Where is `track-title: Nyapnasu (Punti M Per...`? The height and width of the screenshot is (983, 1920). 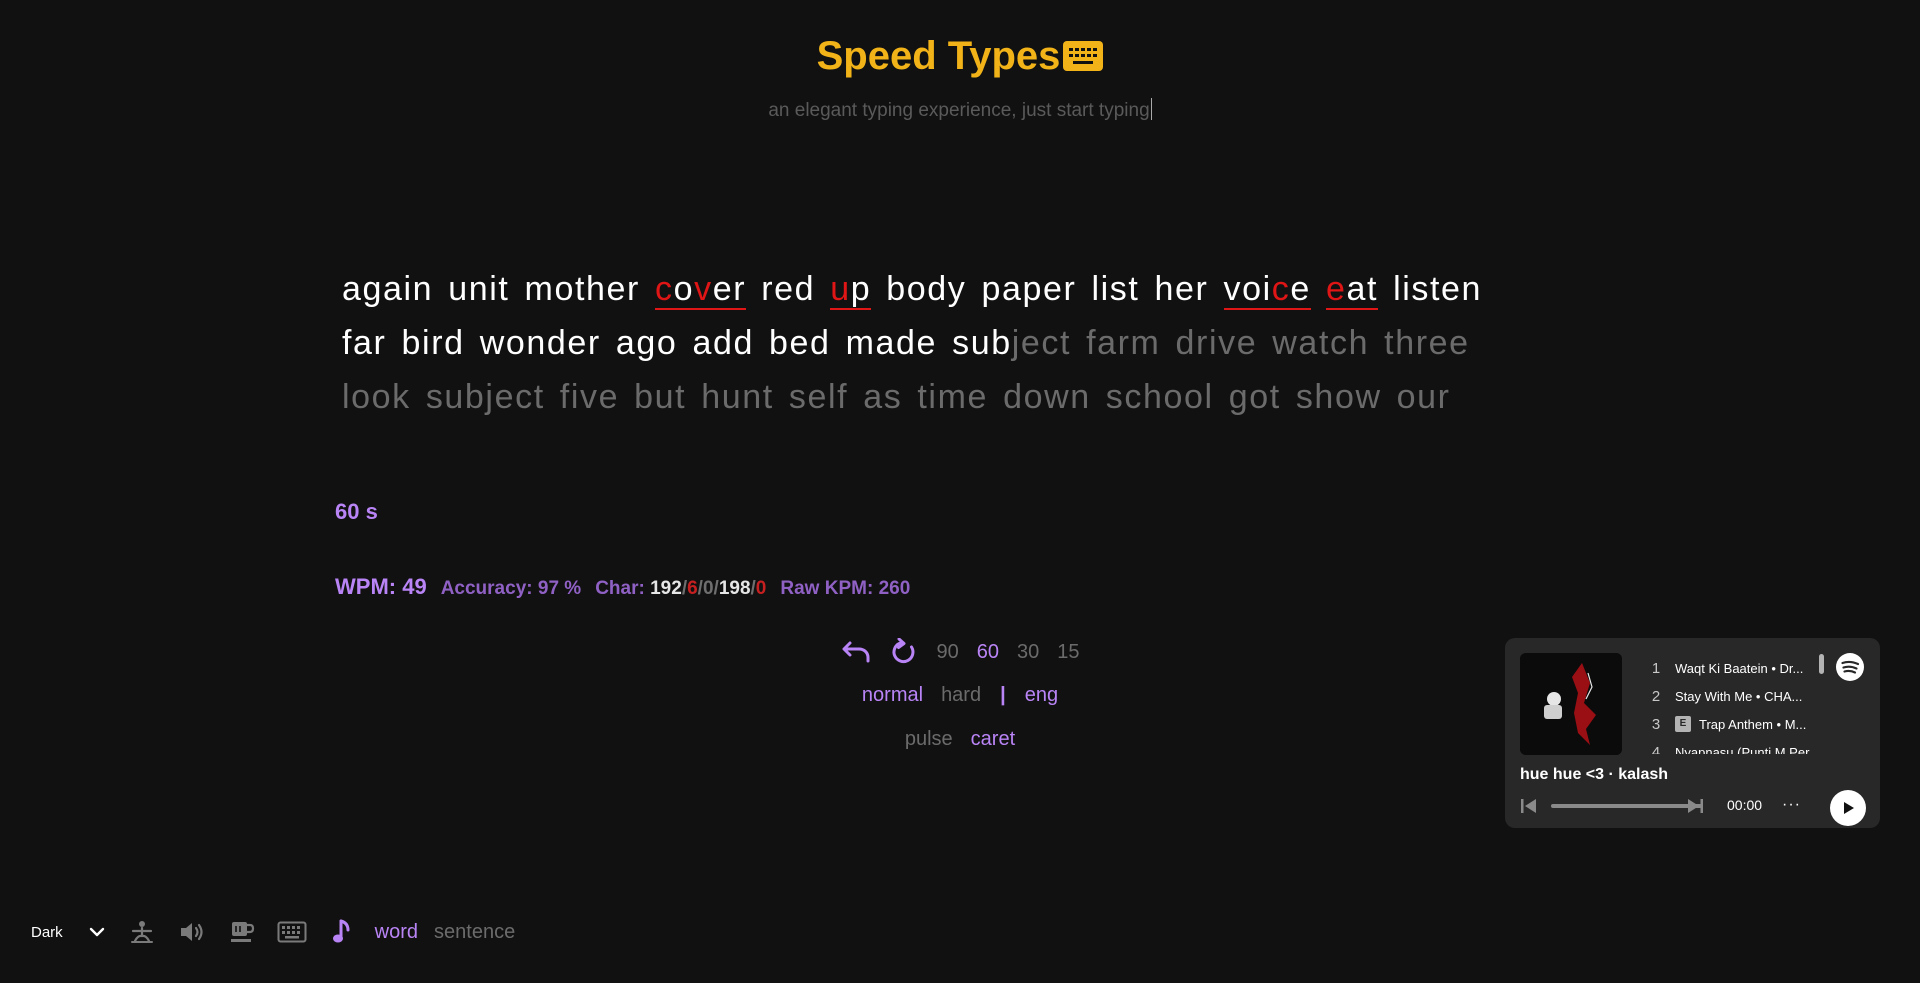
track-title: Nyapnasu (Punti M Per... is located at coordinates (1747, 749).